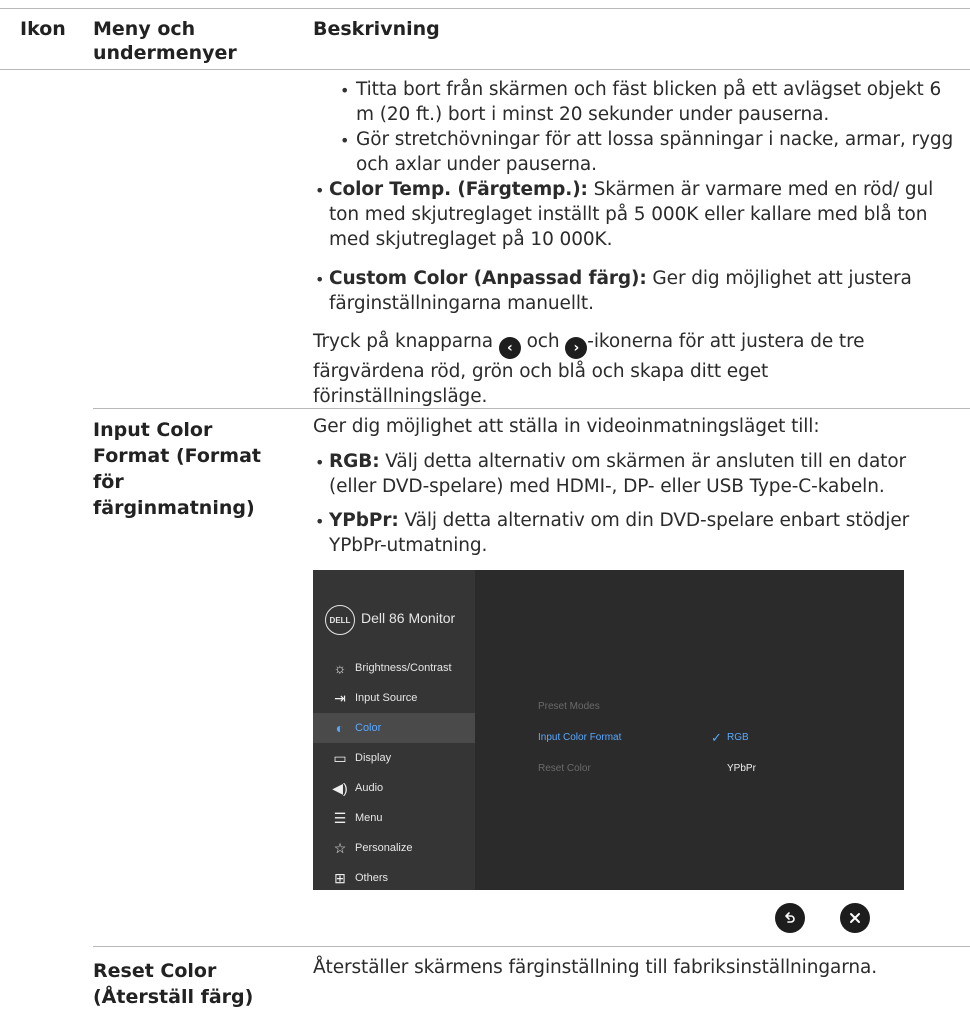 Image resolution: width=970 pixels, height=1030 pixels. I want to click on brightness-icon: ☼, so click(340, 668).